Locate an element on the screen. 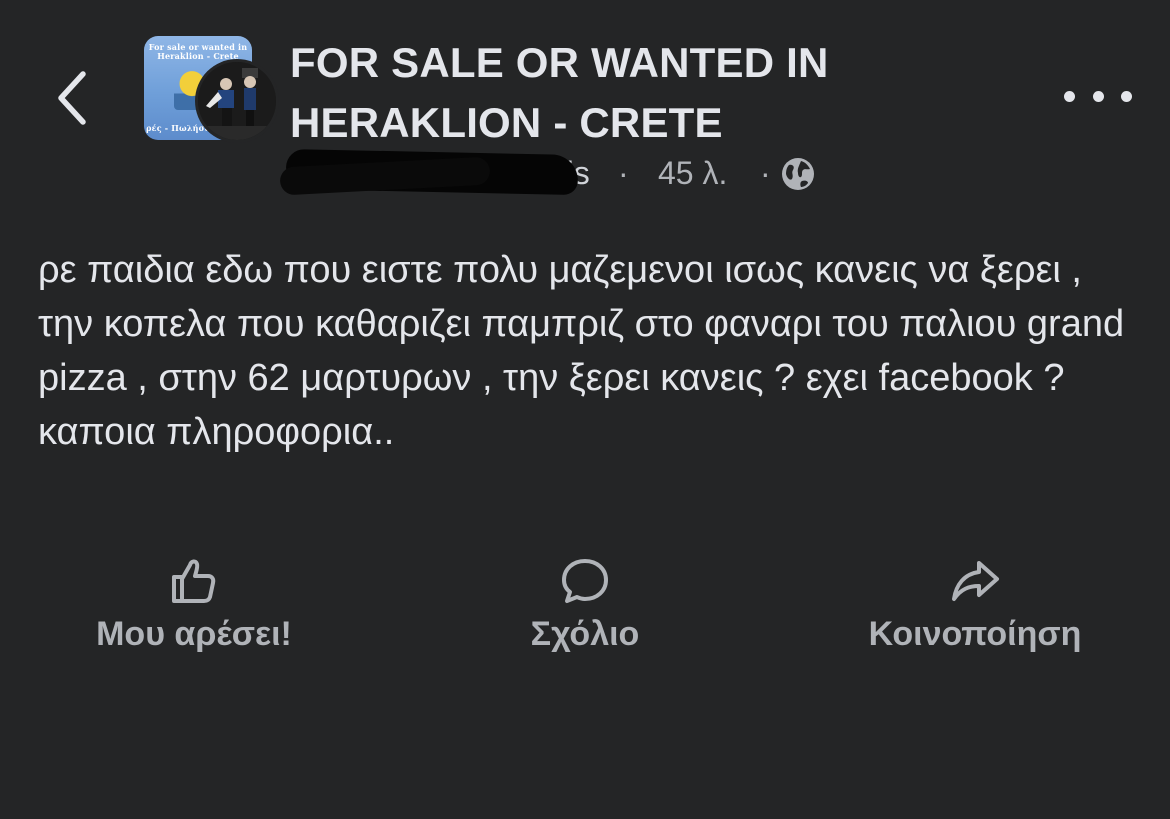 The image size is (1170, 819). author-avatar is located at coordinates (237, 101).